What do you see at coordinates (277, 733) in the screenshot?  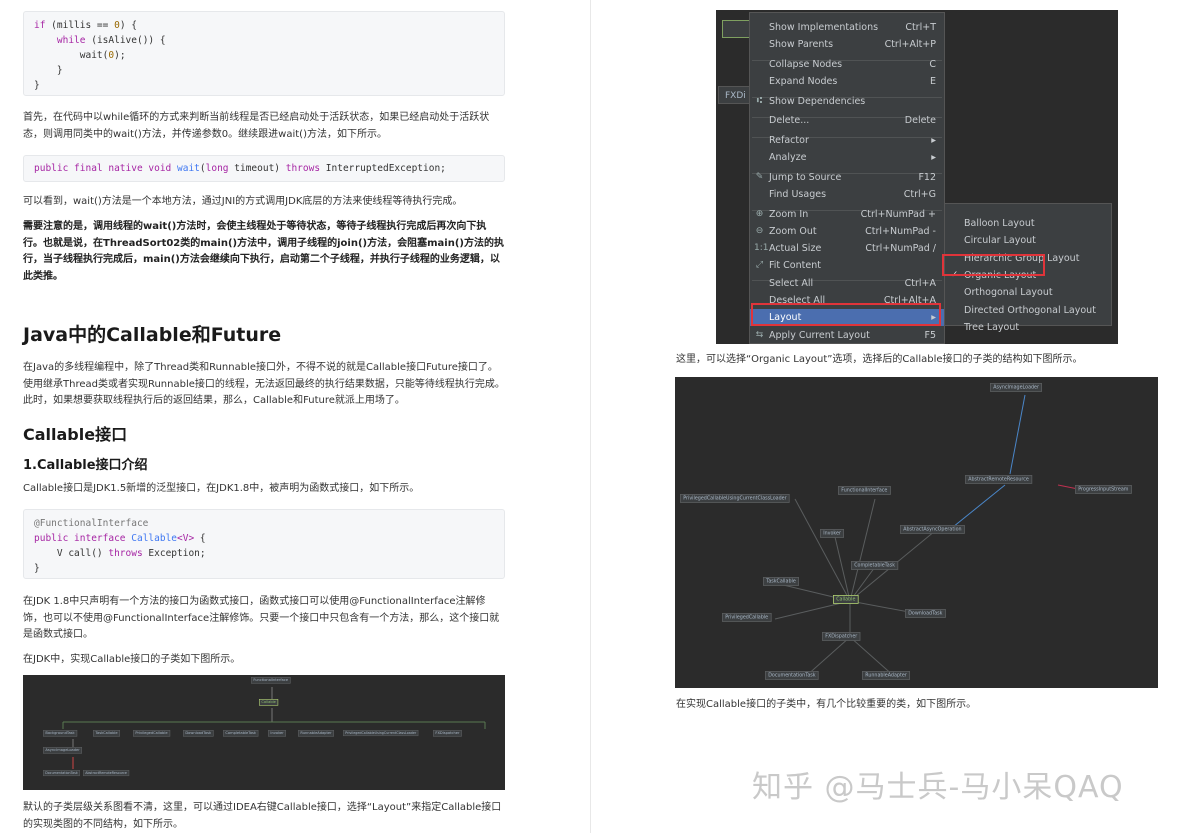 I see `node-invoker: Invoker` at bounding box center [277, 733].